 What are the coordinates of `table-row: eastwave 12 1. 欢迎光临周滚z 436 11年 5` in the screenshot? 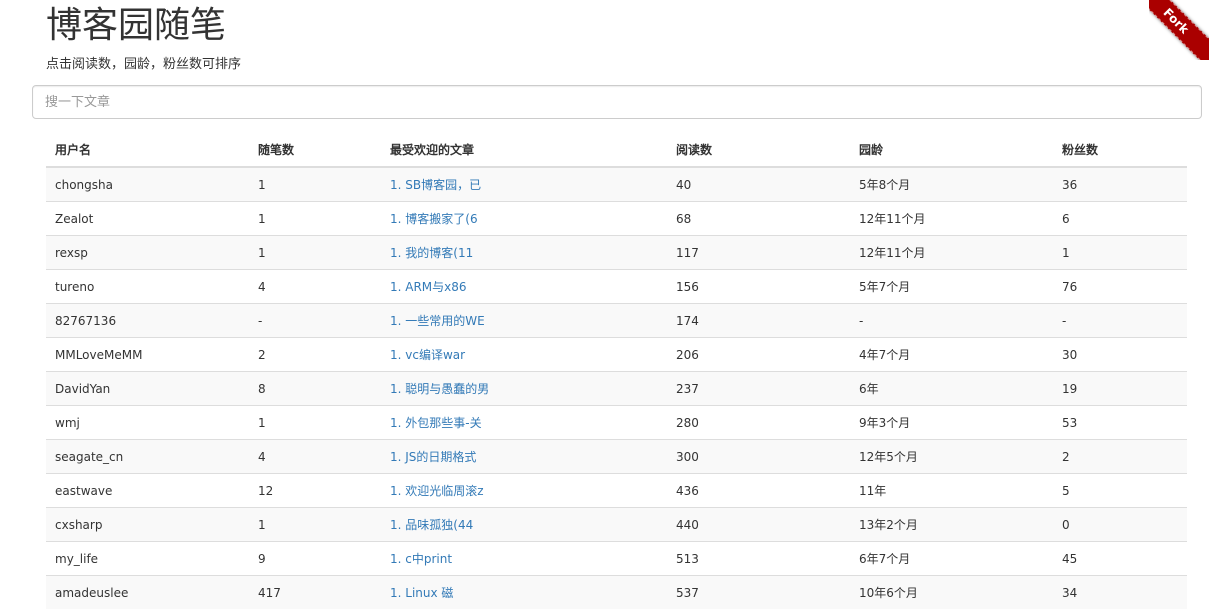 It's located at (616, 490).